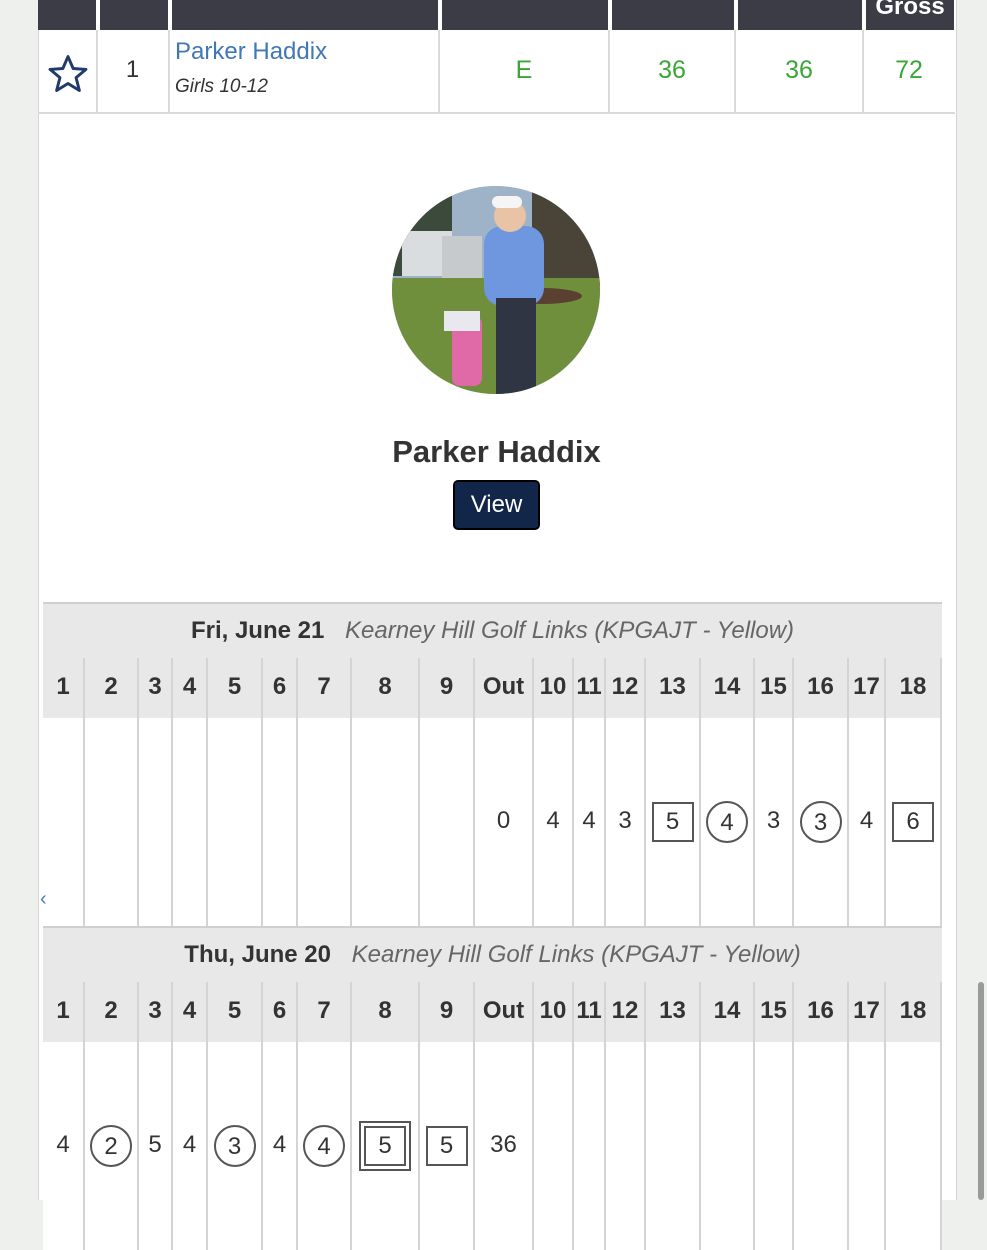 This screenshot has width=987, height=1250. I want to click on hole-score: 36, so click(503, 1144).